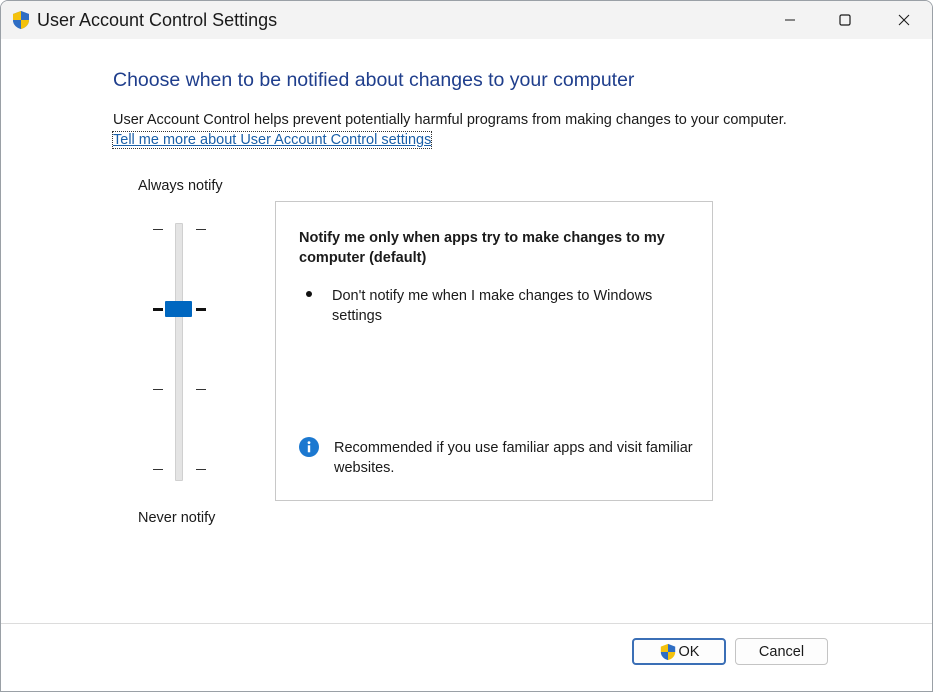  I want to click on maximize-button, so click(845, 20).